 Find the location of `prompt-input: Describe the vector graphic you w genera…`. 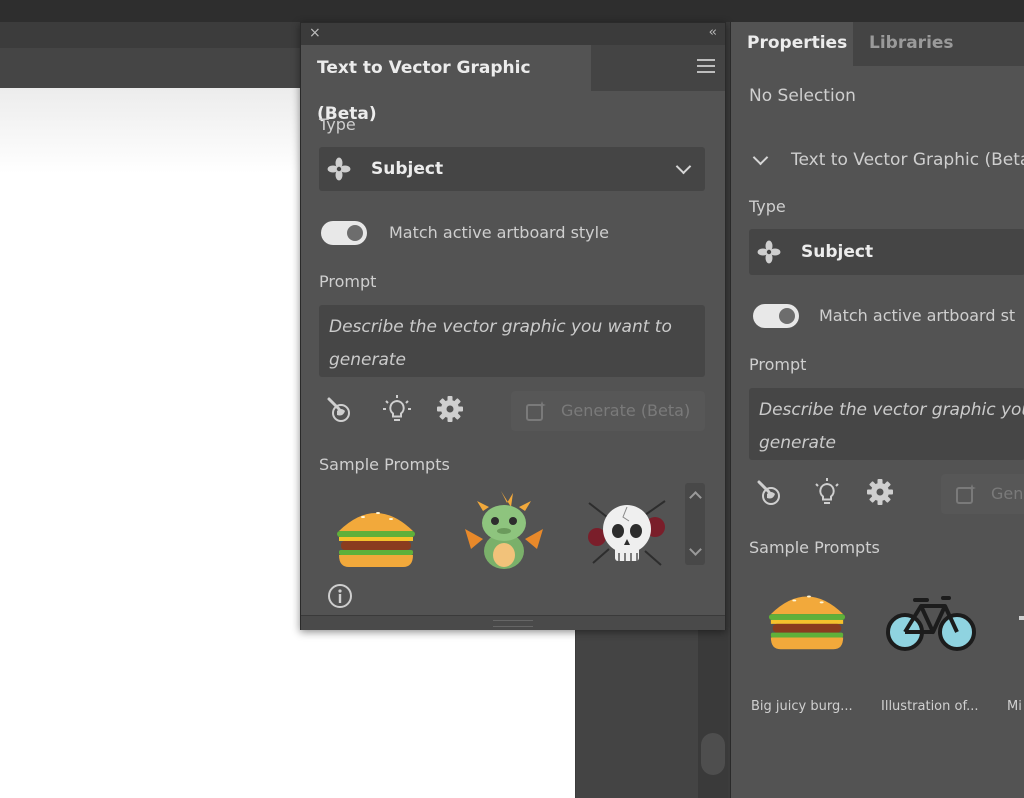

prompt-input: Describe the vector graphic you w genera… is located at coordinates (886, 424).